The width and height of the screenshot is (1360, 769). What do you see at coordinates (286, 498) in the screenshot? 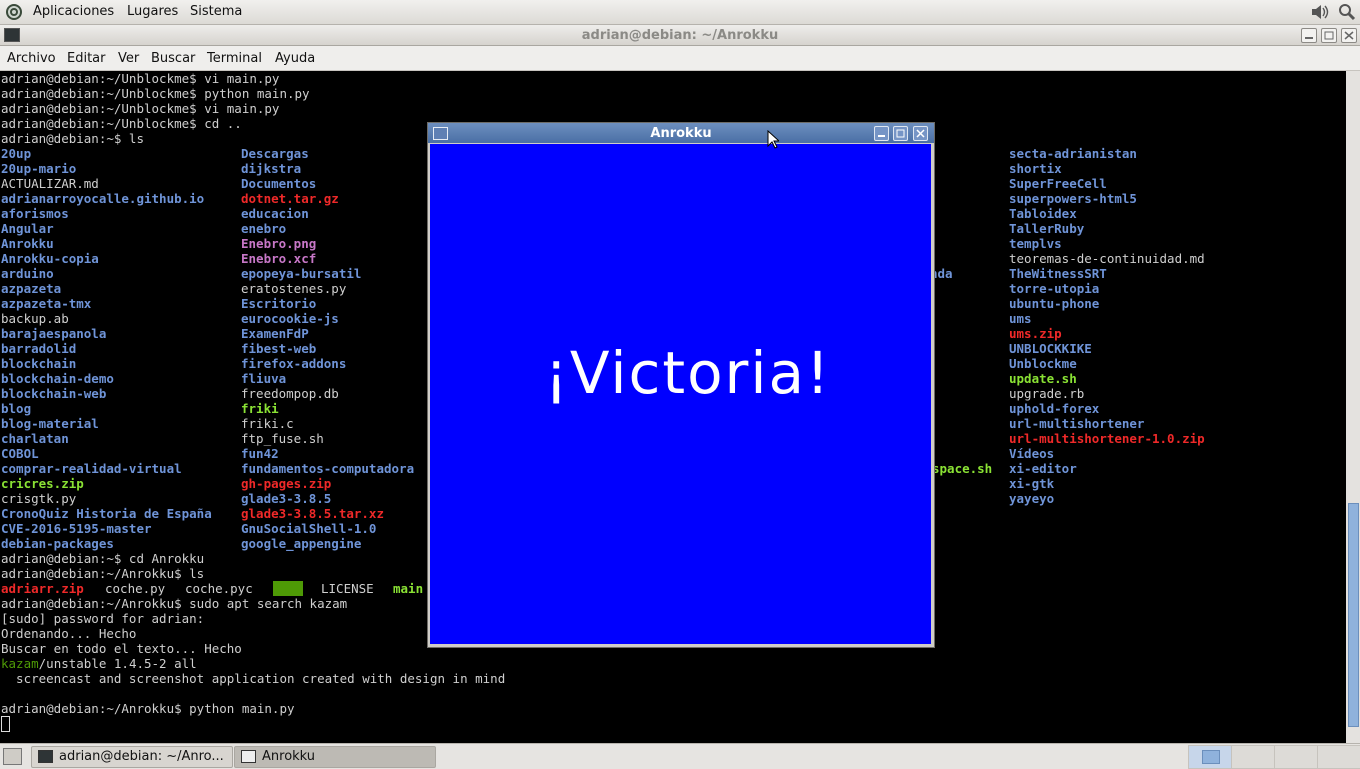
I see `ls-entry: glade3-3.8.5` at bounding box center [286, 498].